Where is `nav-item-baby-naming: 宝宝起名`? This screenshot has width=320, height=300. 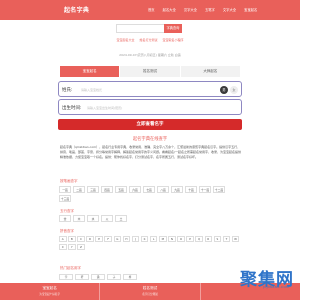
nav-item-baby-naming: 宝宝起名 is located at coordinates (250, 9).